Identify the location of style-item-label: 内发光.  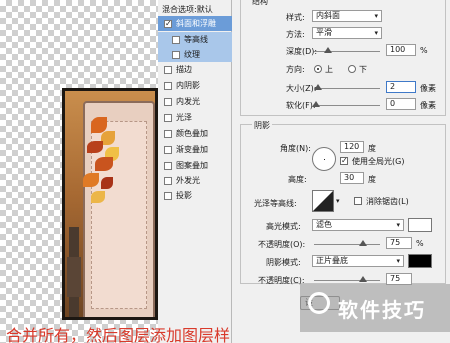
(188, 101).